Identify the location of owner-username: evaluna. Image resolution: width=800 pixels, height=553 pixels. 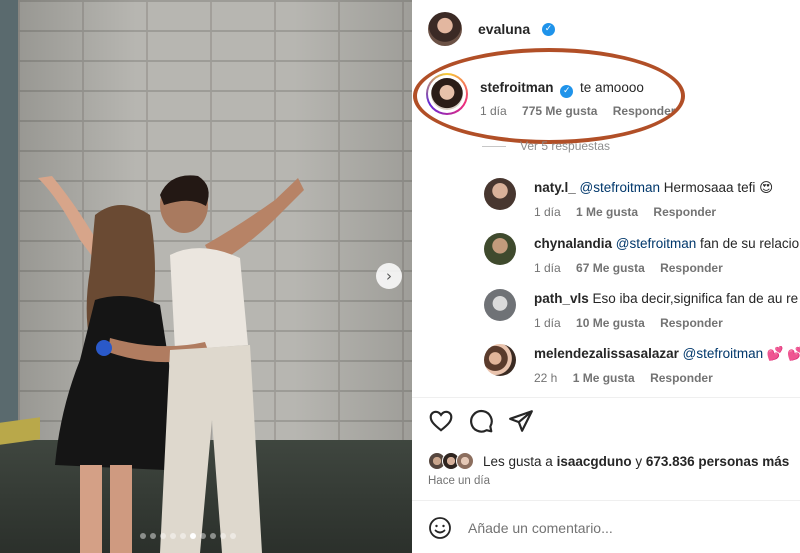
(504, 29).